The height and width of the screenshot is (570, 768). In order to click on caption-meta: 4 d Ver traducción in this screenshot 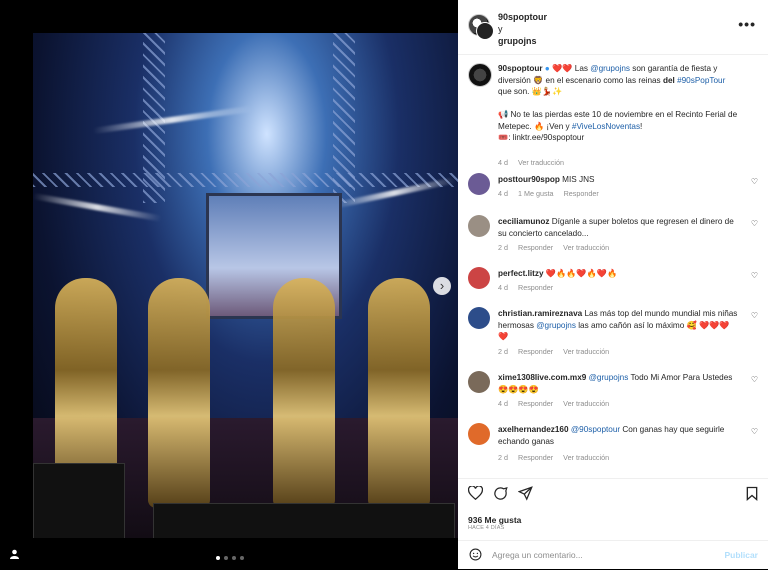, I will do `click(535, 162)`.